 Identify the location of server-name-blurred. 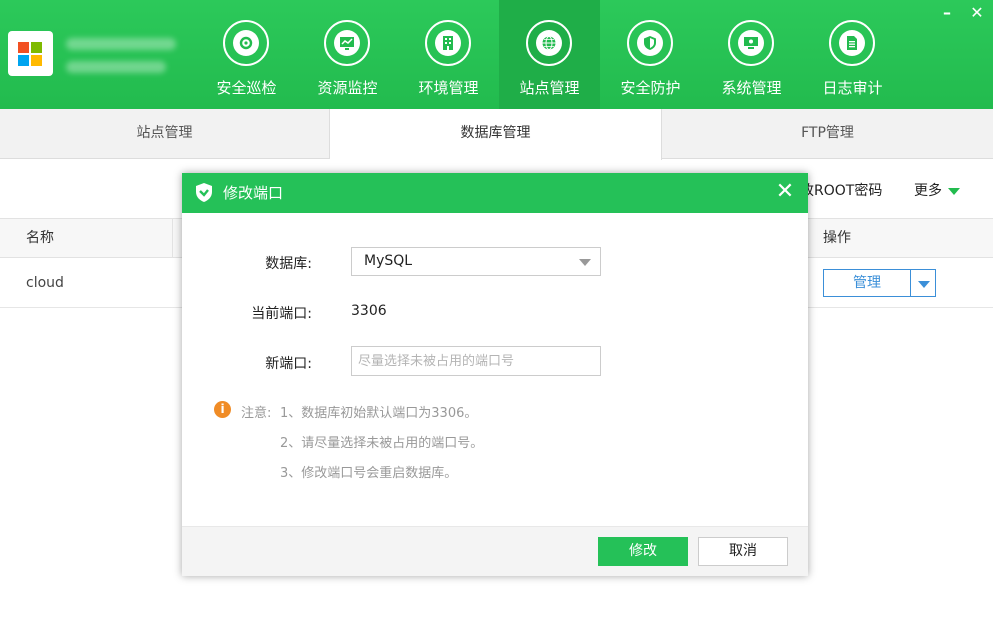
(116, 67).